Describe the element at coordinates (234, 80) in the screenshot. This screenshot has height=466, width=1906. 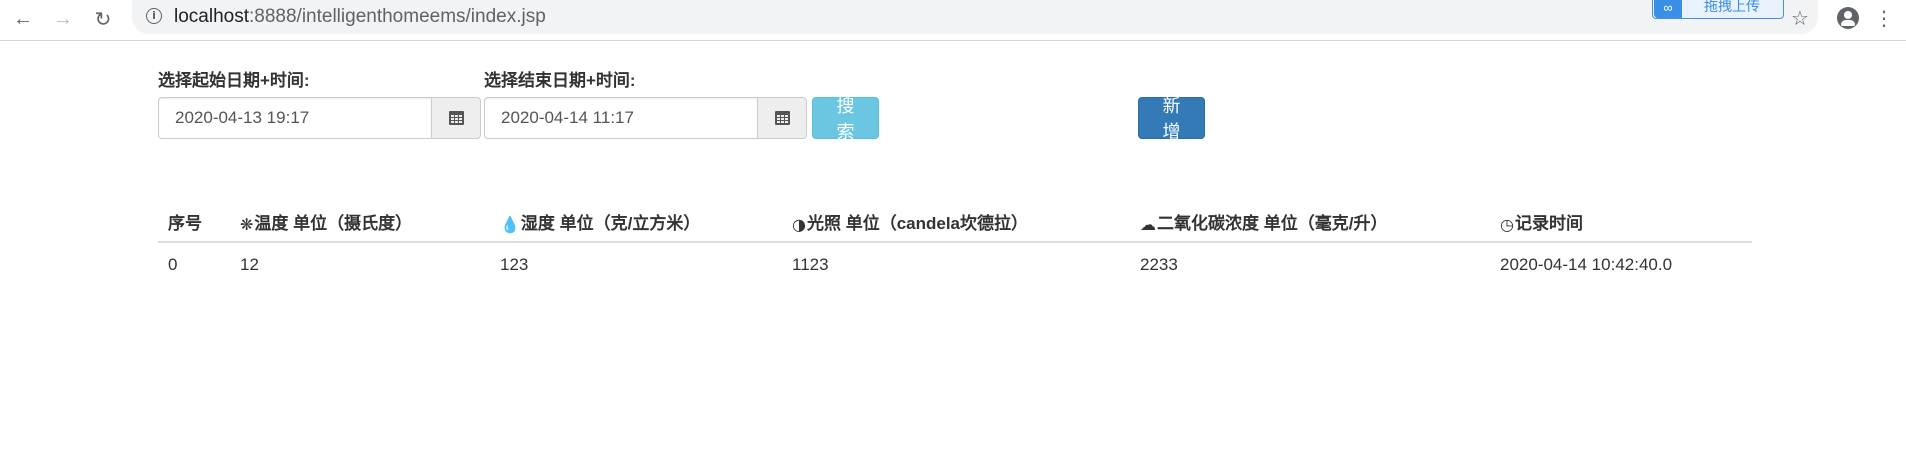
I see `start-datetime-label: 选择起始日期+时间:` at that location.